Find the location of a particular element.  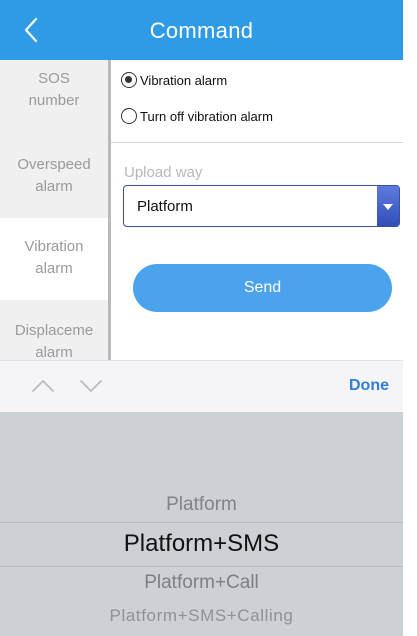

picker-option: Platform+Call is located at coordinates (201, 583).